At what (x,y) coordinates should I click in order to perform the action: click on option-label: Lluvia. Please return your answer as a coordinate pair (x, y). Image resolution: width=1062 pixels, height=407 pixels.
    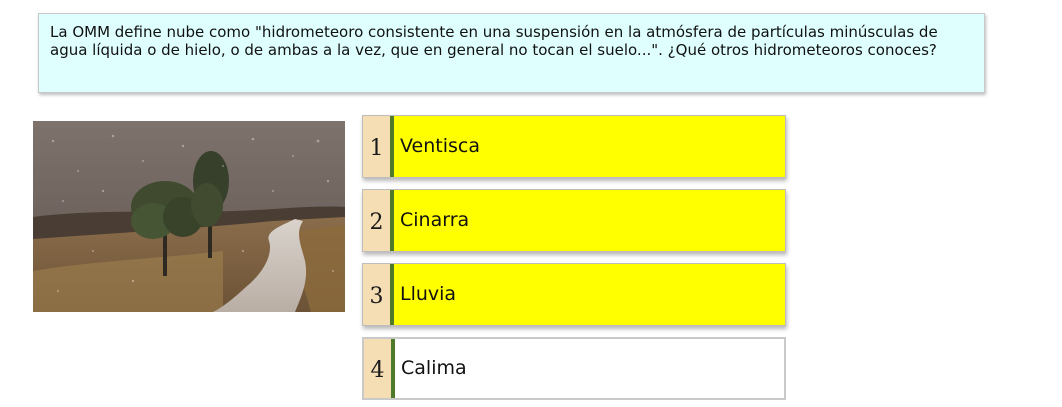
    Looking at the image, I should click on (428, 293).